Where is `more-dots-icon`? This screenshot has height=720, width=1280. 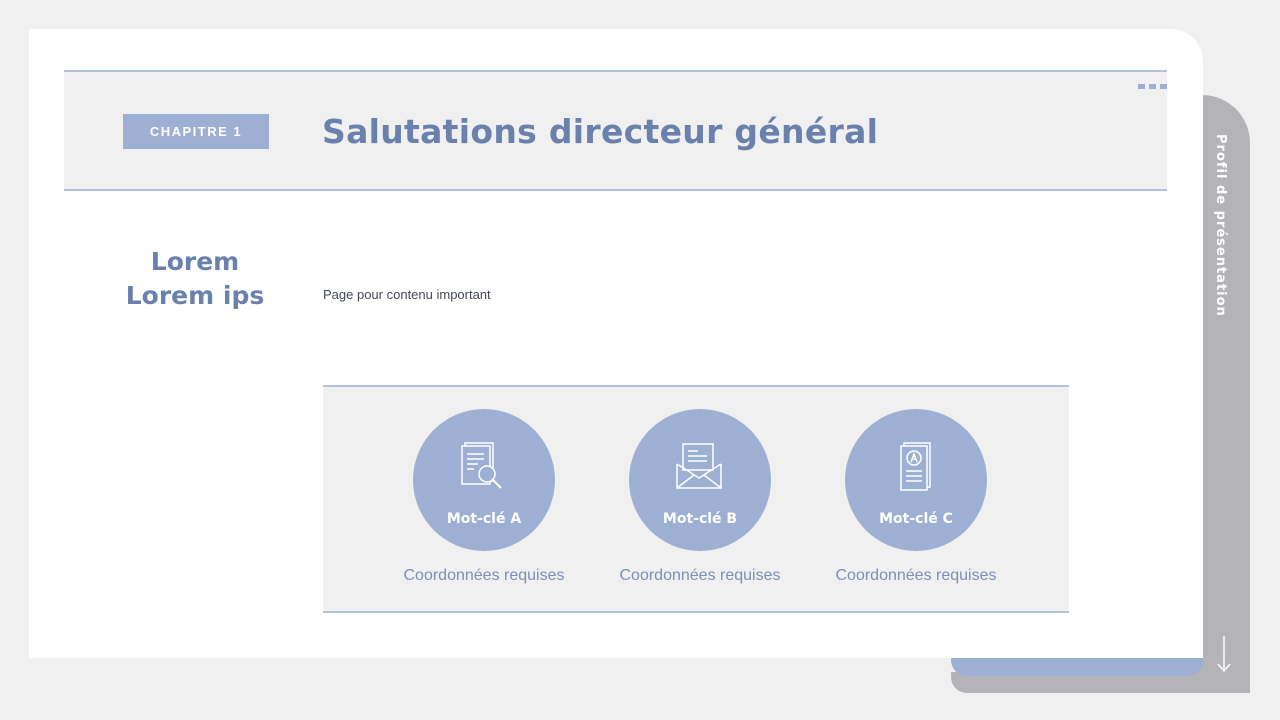 more-dots-icon is located at coordinates (1152, 86).